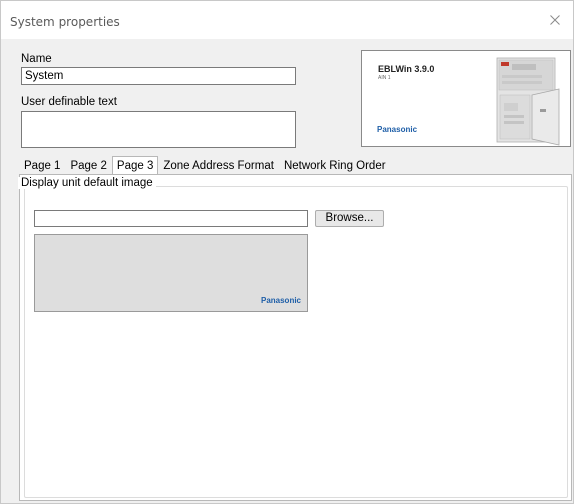  I want to click on tab-page-2: Page 2, so click(88, 165).